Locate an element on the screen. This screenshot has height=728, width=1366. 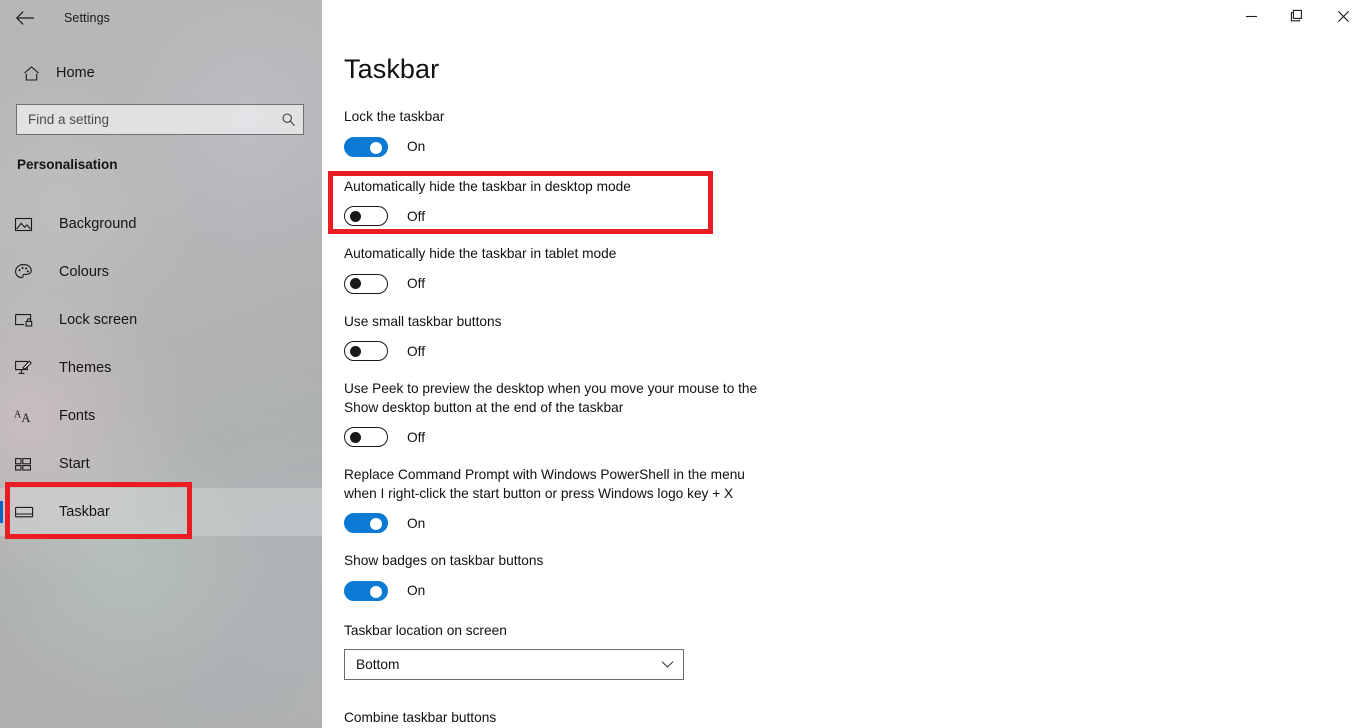
toggle-use-peek is located at coordinates (366, 437).